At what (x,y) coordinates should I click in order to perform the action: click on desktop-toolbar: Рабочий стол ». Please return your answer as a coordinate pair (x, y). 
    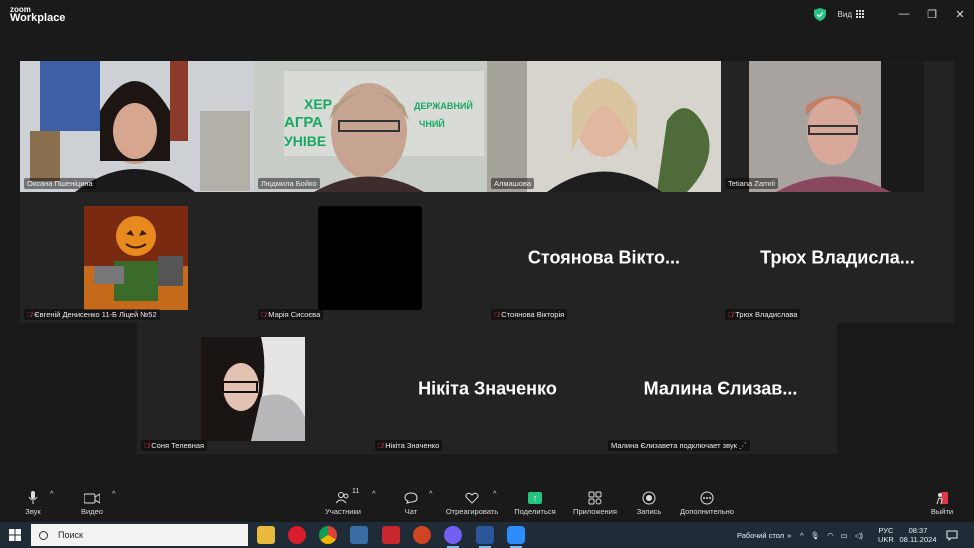
    Looking at the image, I should click on (764, 535).